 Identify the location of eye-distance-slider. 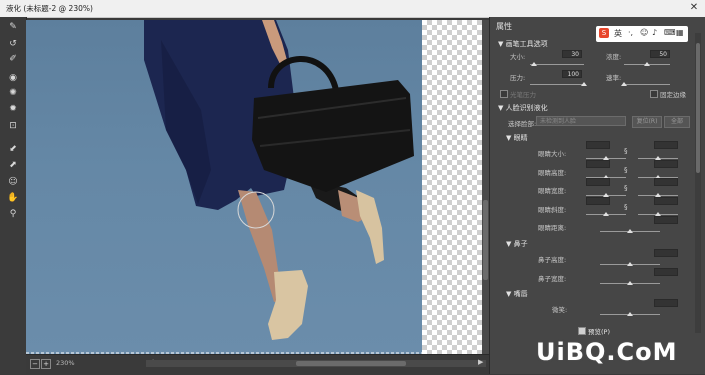
(630, 231).